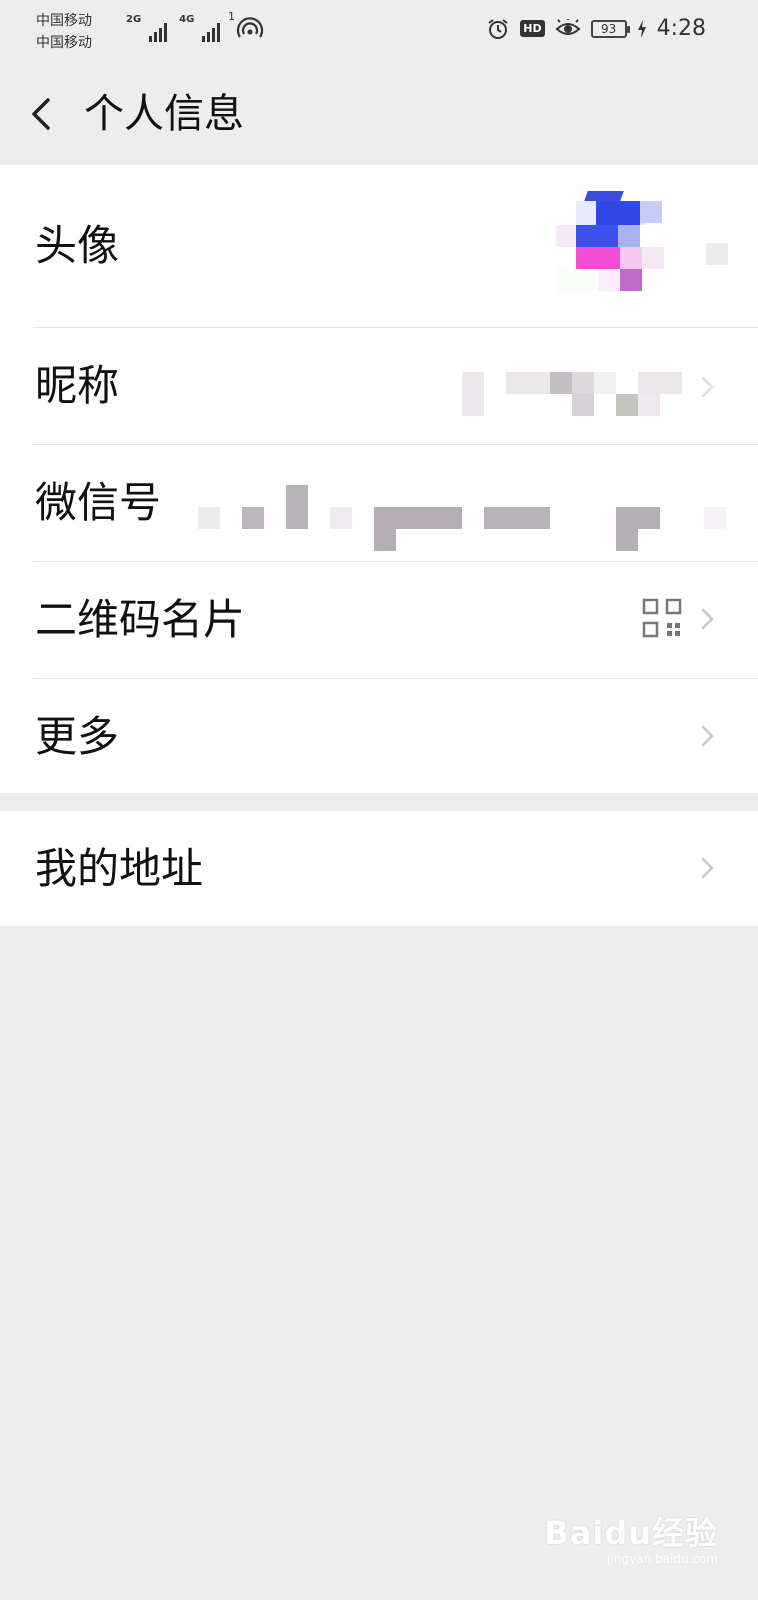 The width and height of the screenshot is (758, 1600). Describe the element at coordinates (98, 502) in the screenshot. I see `wechat-id-label: 微信号` at that location.